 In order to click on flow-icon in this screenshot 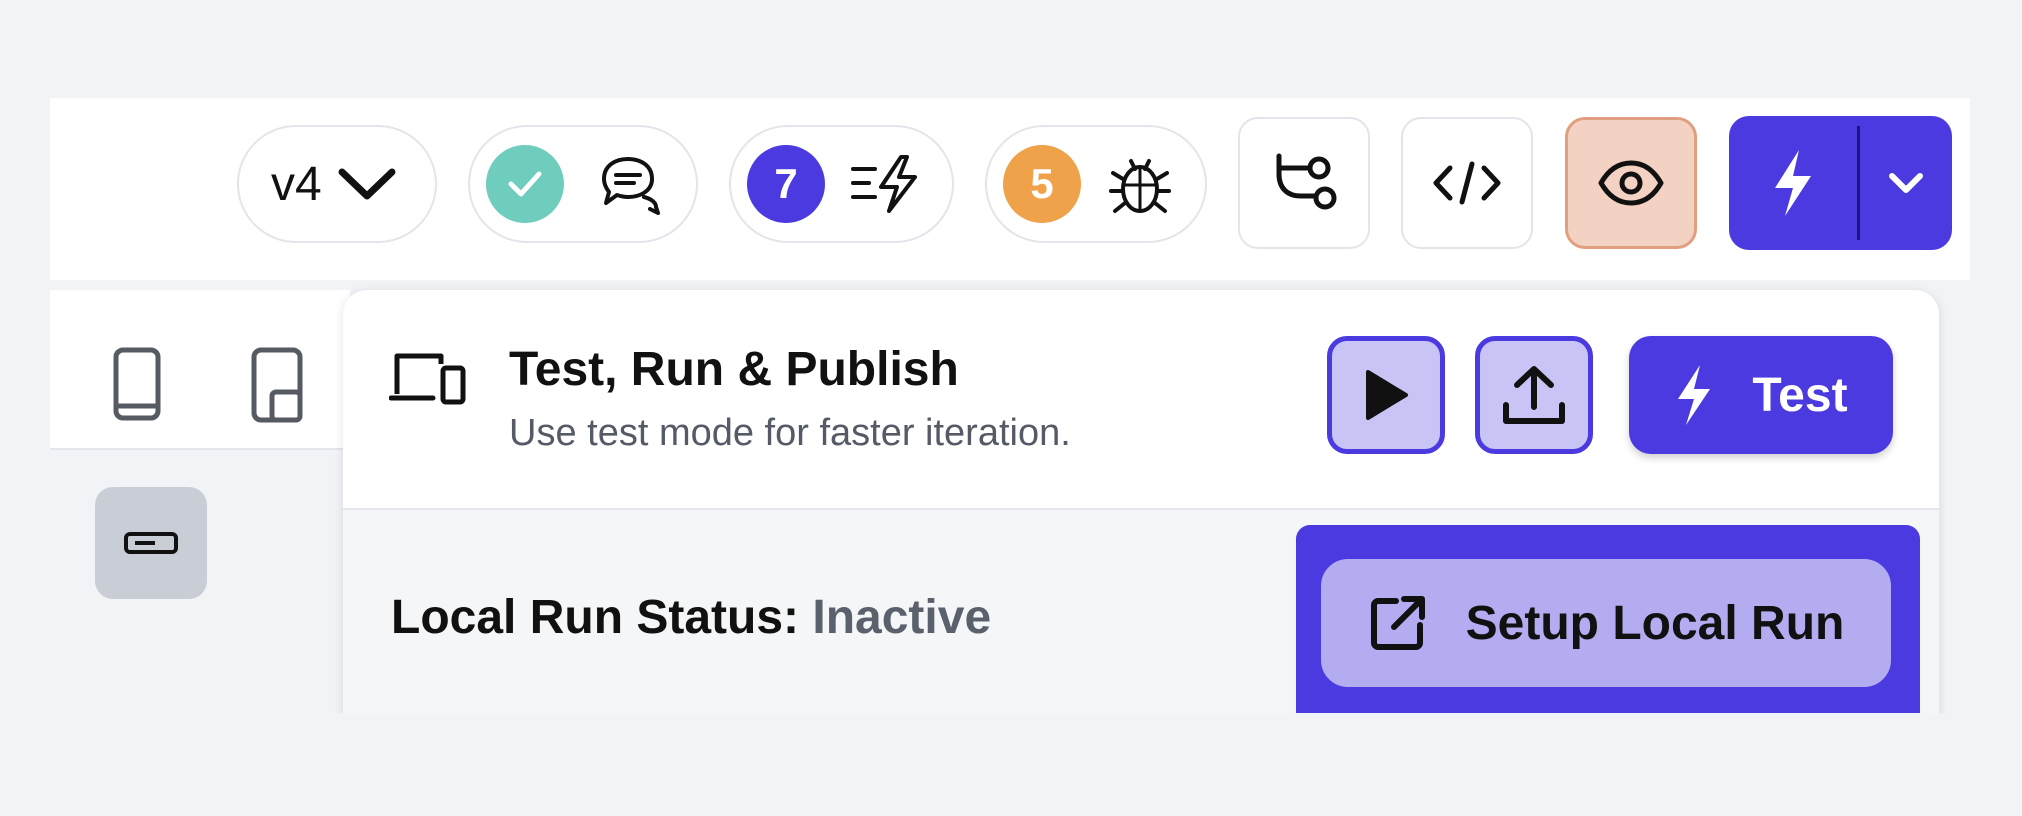, I will do `click(1304, 183)`.